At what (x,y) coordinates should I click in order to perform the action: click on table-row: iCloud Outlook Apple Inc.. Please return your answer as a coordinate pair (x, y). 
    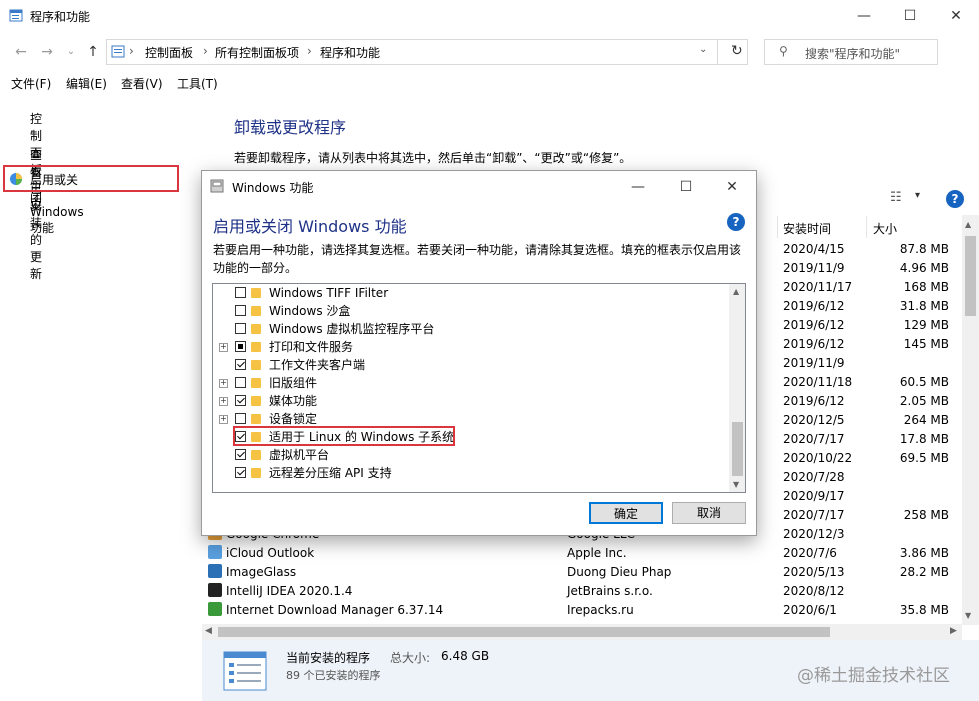
    Looking at the image, I should click on (488, 553).